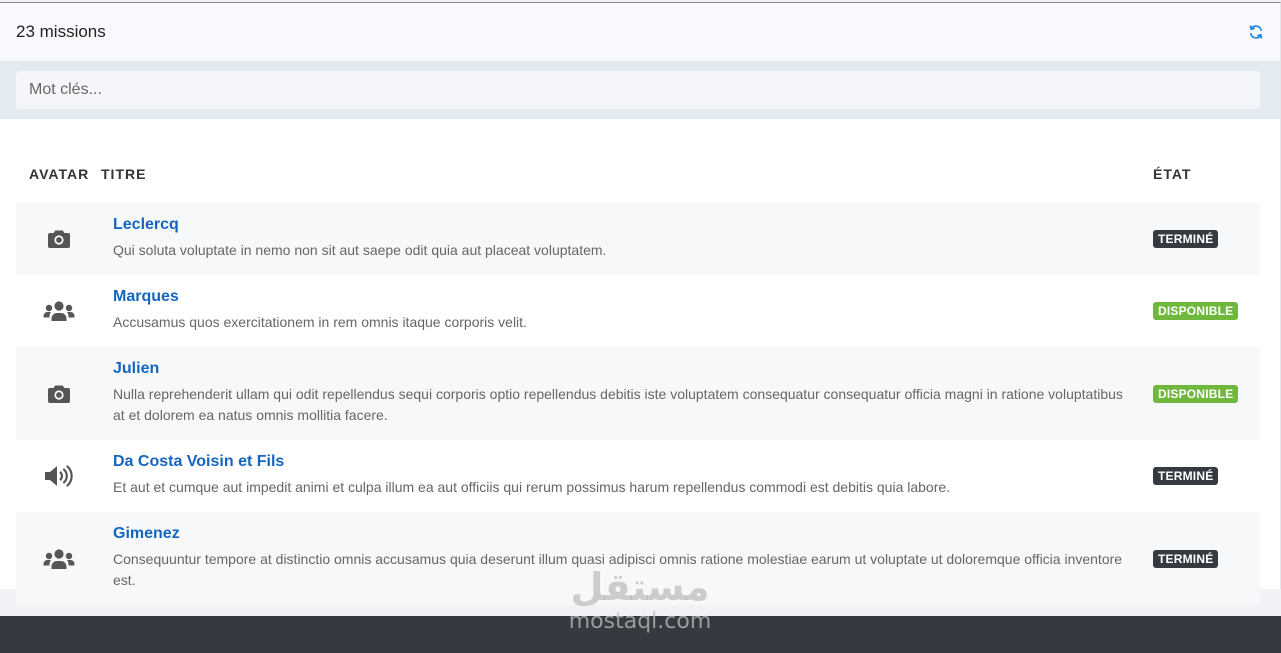 This screenshot has width=1281, height=653. What do you see at coordinates (623, 225) in the screenshot?
I see `mission-title-link: Leclercq` at bounding box center [623, 225].